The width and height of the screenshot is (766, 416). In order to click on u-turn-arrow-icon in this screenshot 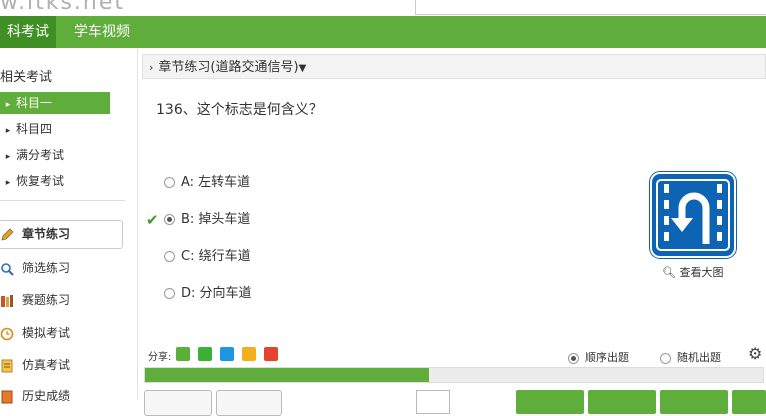, I will do `click(693, 215)`.